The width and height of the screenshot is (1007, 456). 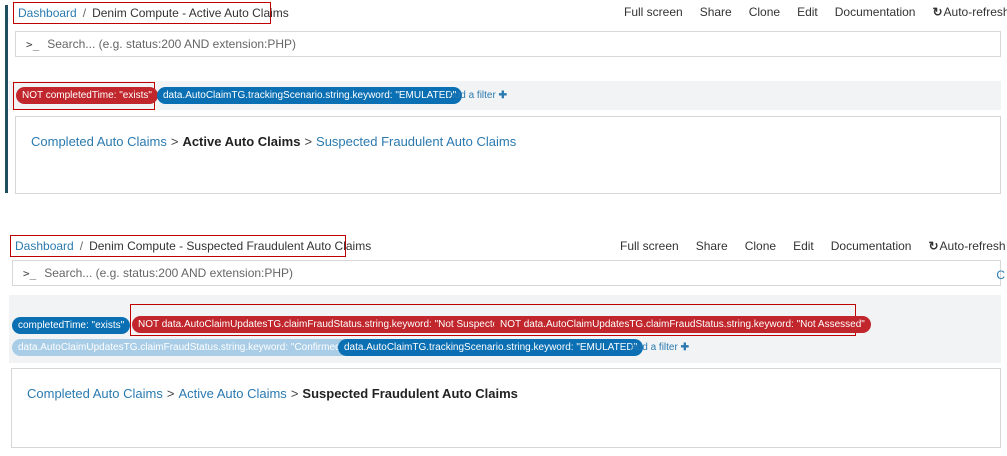 What do you see at coordinates (6, 99) in the screenshot?
I see `panel-accent-bar` at bounding box center [6, 99].